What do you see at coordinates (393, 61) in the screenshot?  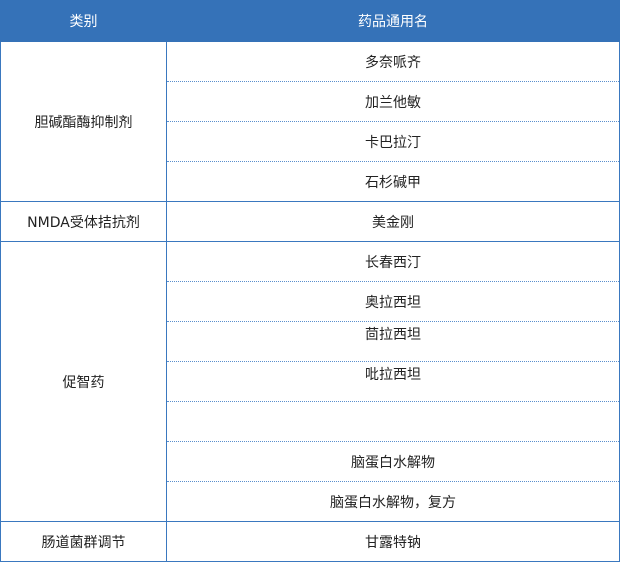 I see `drug-cell: 多奈哌齐` at bounding box center [393, 61].